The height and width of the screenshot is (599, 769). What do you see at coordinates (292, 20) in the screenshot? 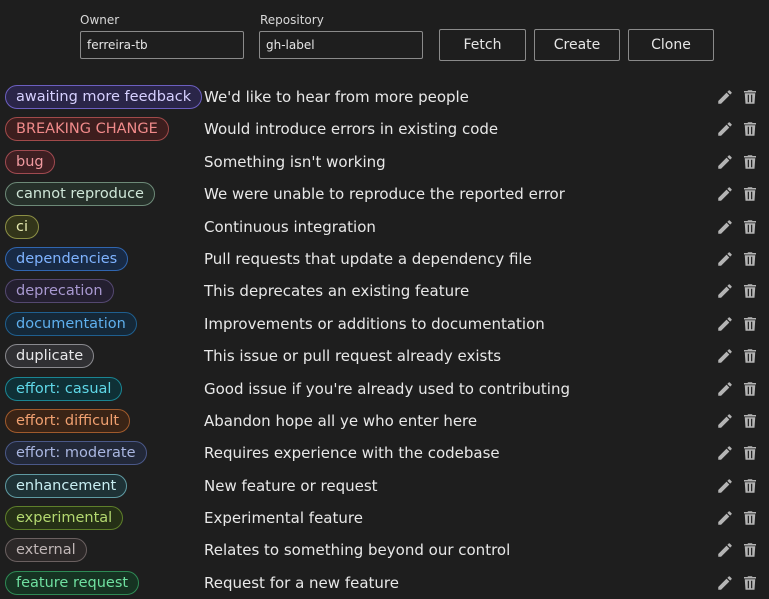
I see `repository-label: Repository` at bounding box center [292, 20].